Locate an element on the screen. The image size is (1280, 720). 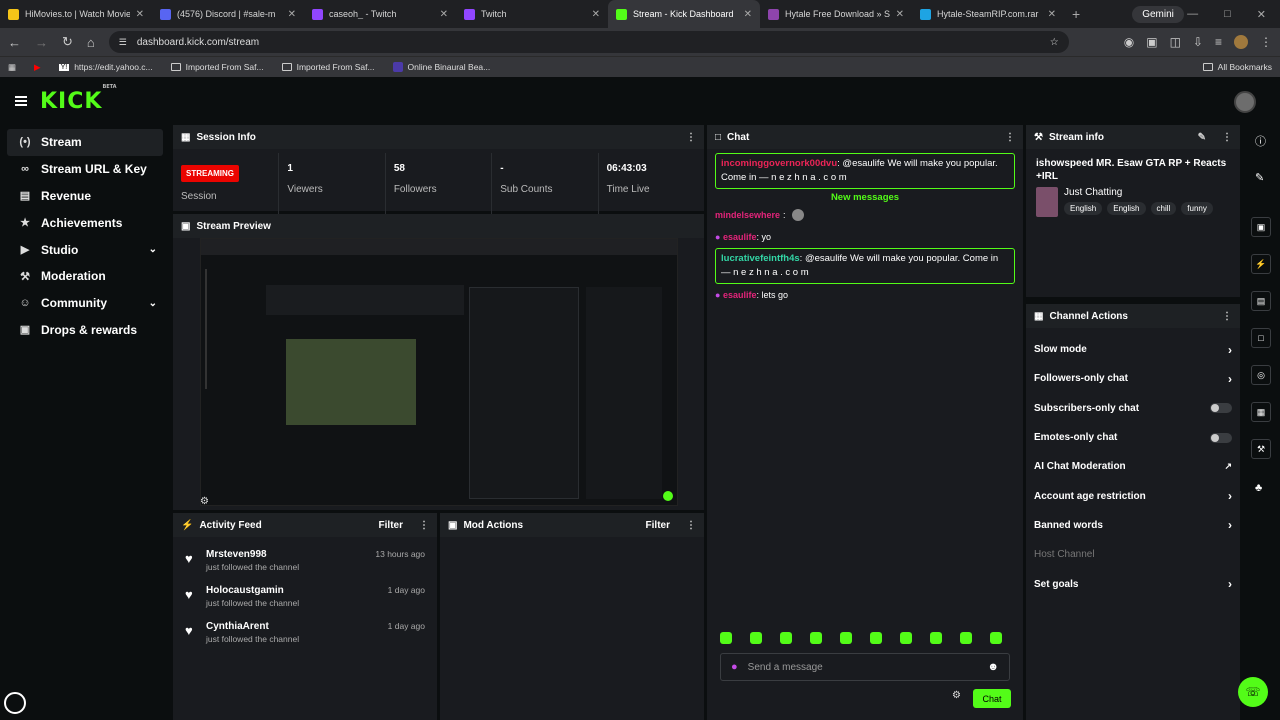
pencil-icon: ✎ is located at coordinates (1259, 177).